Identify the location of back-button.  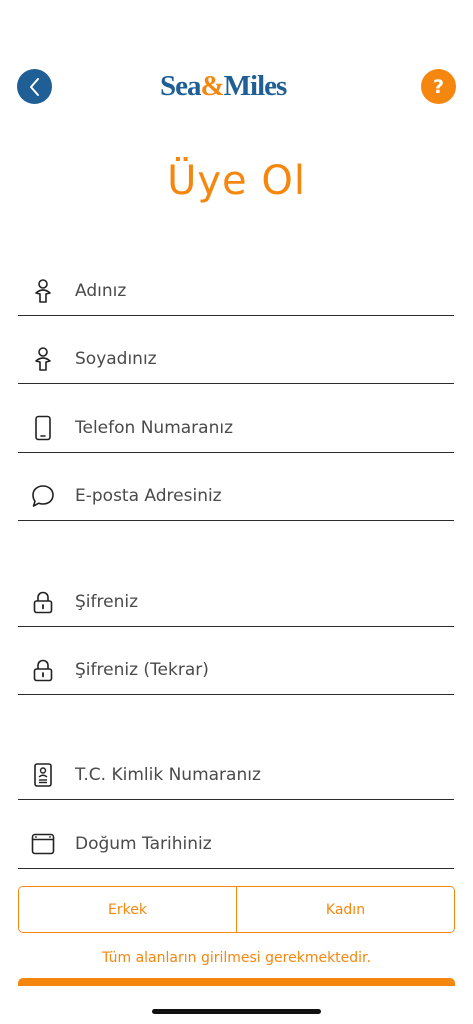
(34, 86).